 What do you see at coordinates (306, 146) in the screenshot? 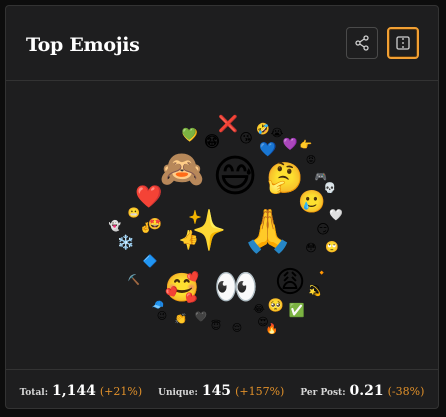
I see `emoji-pointing-right: 👉` at bounding box center [306, 146].